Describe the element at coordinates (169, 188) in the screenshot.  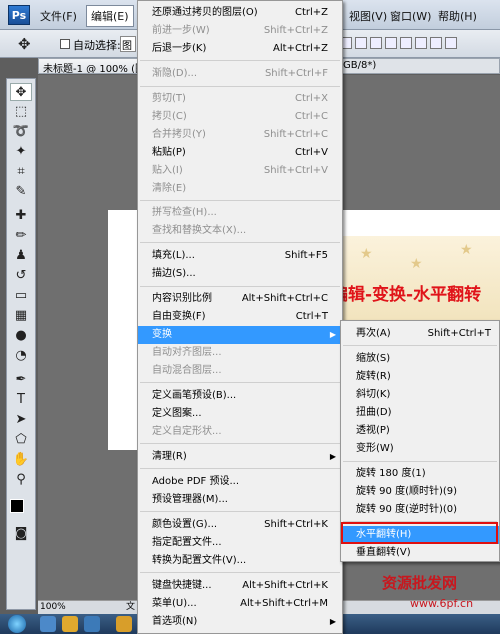
I see `menu-item-clear: 清除(E)` at that location.